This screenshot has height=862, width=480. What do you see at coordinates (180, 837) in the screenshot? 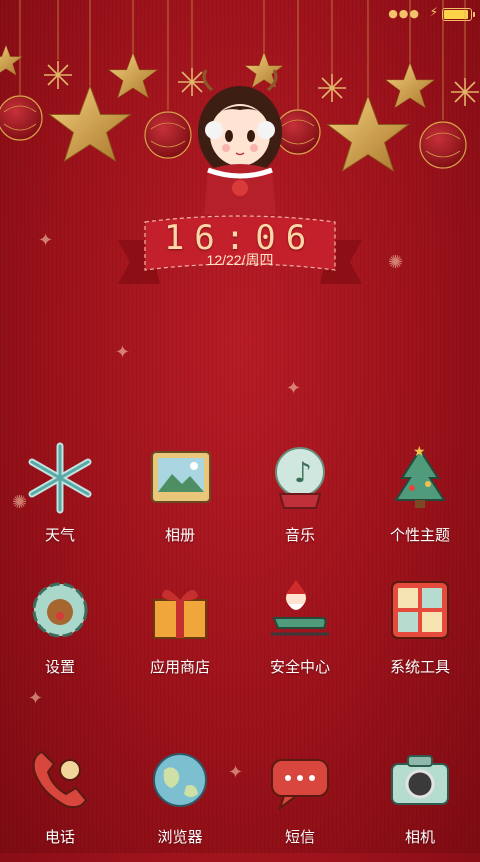
I see `app-label: 浏览器` at bounding box center [180, 837].